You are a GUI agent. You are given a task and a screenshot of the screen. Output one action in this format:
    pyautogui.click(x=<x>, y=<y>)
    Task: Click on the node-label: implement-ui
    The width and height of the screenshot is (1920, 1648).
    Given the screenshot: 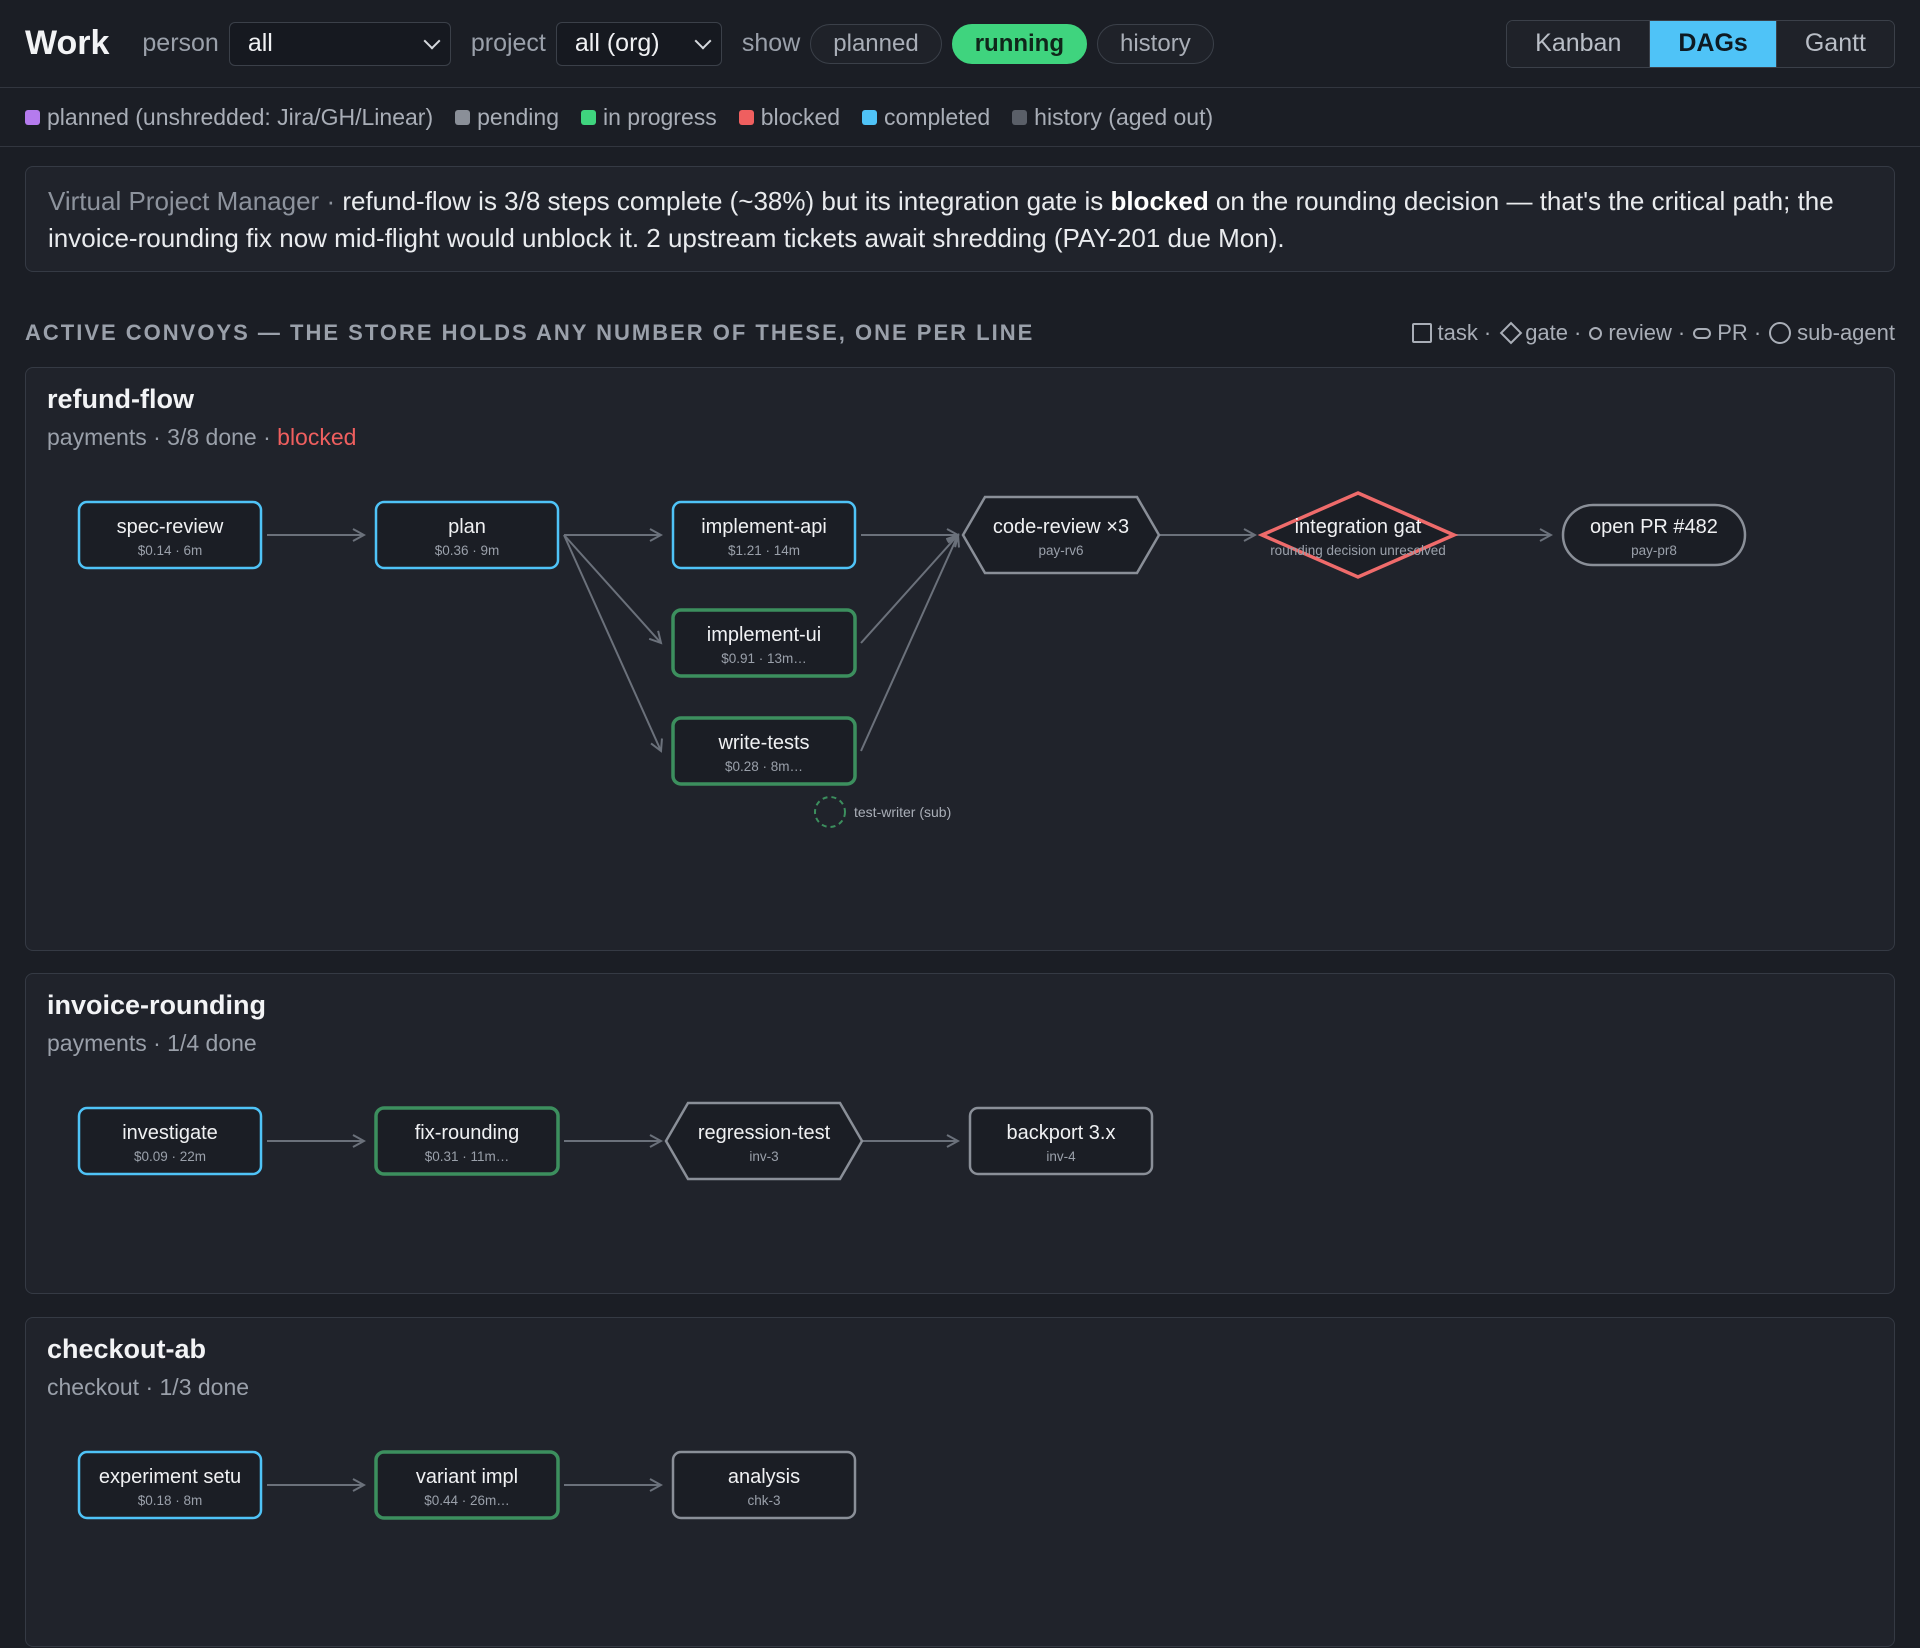 What is the action you would take?
    pyautogui.click(x=764, y=635)
    